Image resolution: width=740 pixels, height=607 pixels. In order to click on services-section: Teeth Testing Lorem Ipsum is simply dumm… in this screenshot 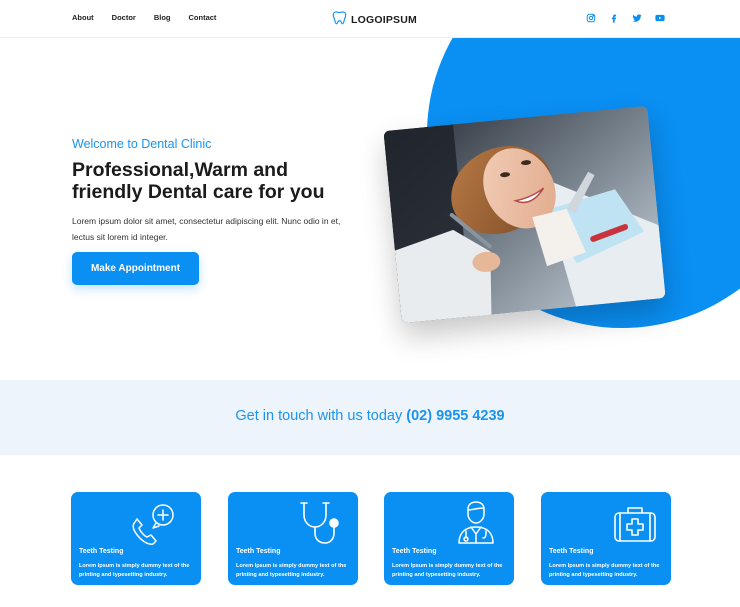, I will do `click(371, 538)`.